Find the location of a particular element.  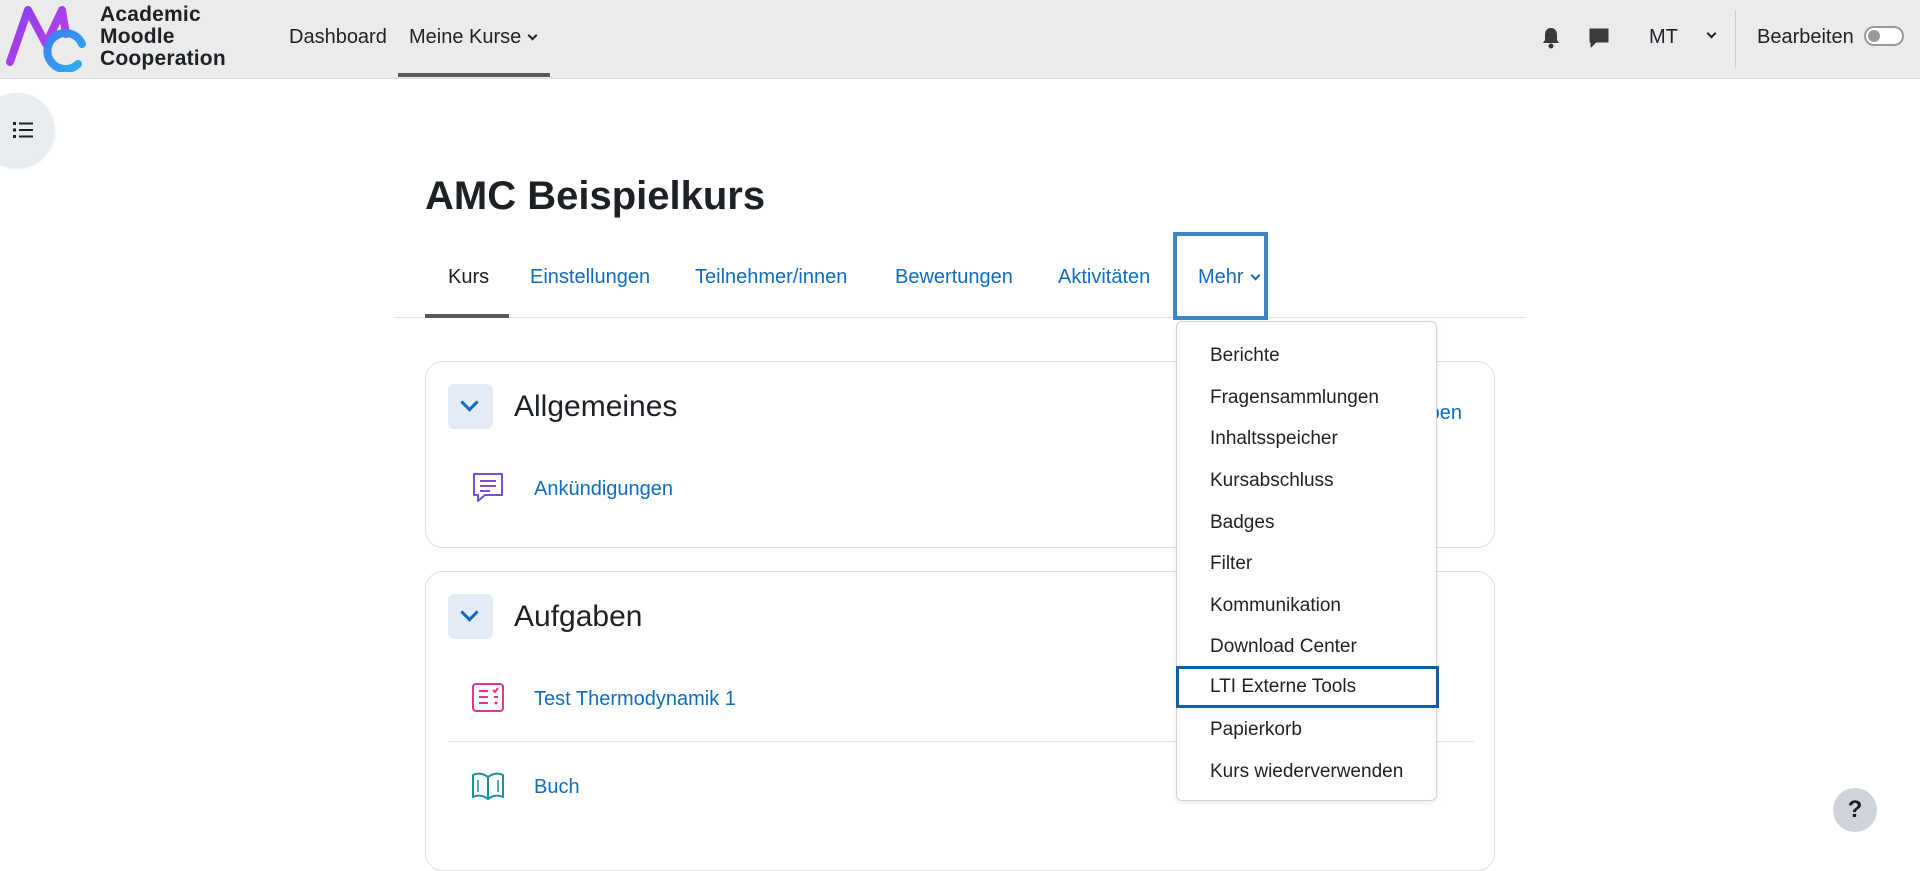

logo-line-3: Cooperation is located at coordinates (163, 58).